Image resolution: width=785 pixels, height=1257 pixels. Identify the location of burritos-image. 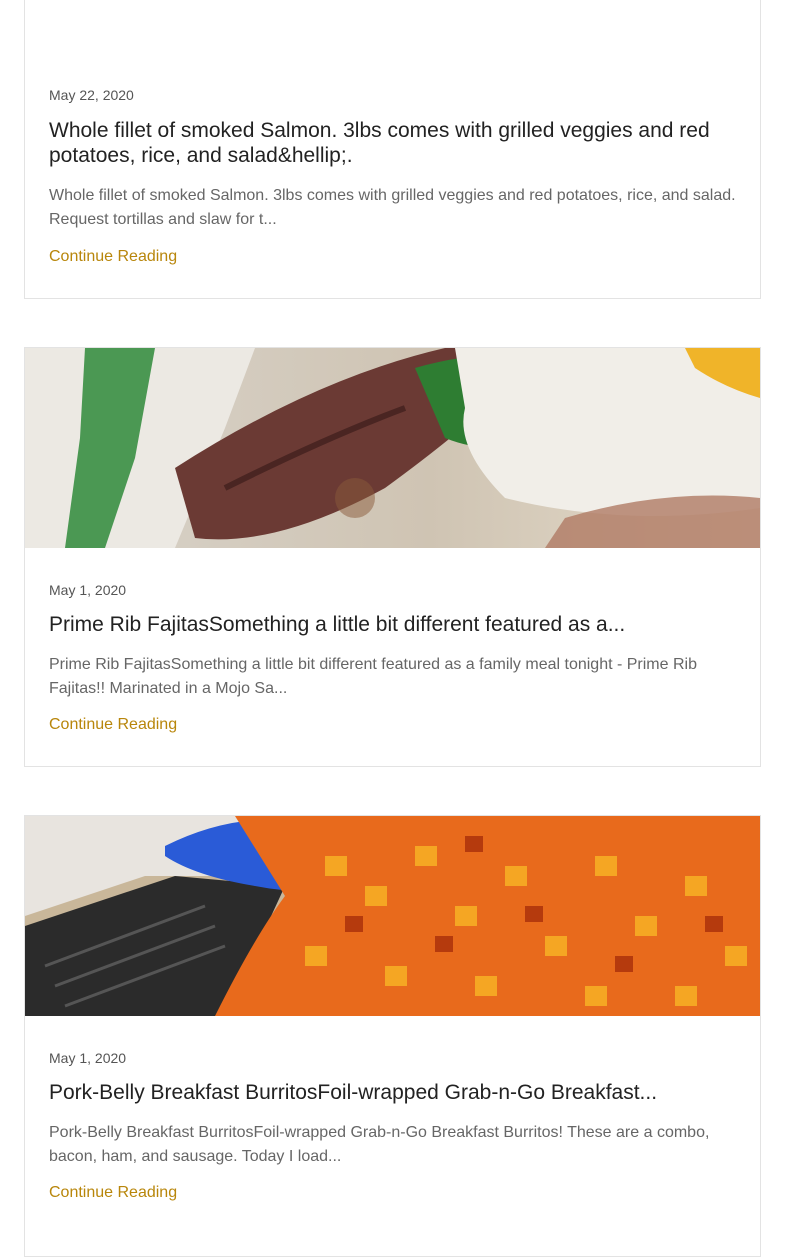
(392, 916).